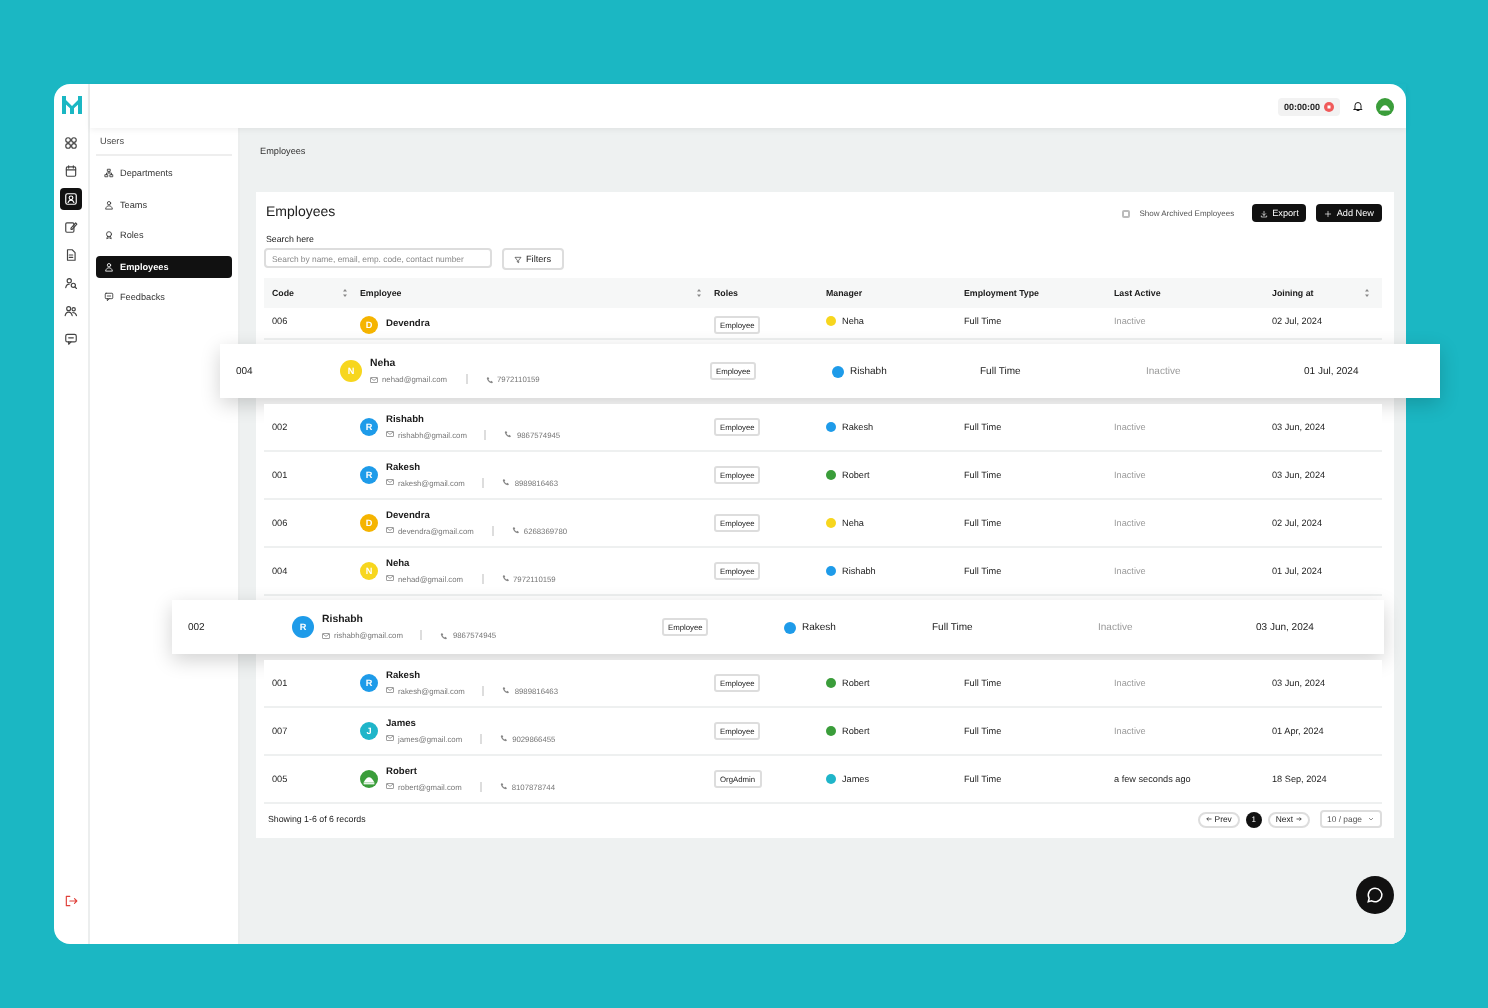 This screenshot has width=1488, height=1008. Describe the element at coordinates (109, 235) in the screenshot. I see `badge-icon` at that location.